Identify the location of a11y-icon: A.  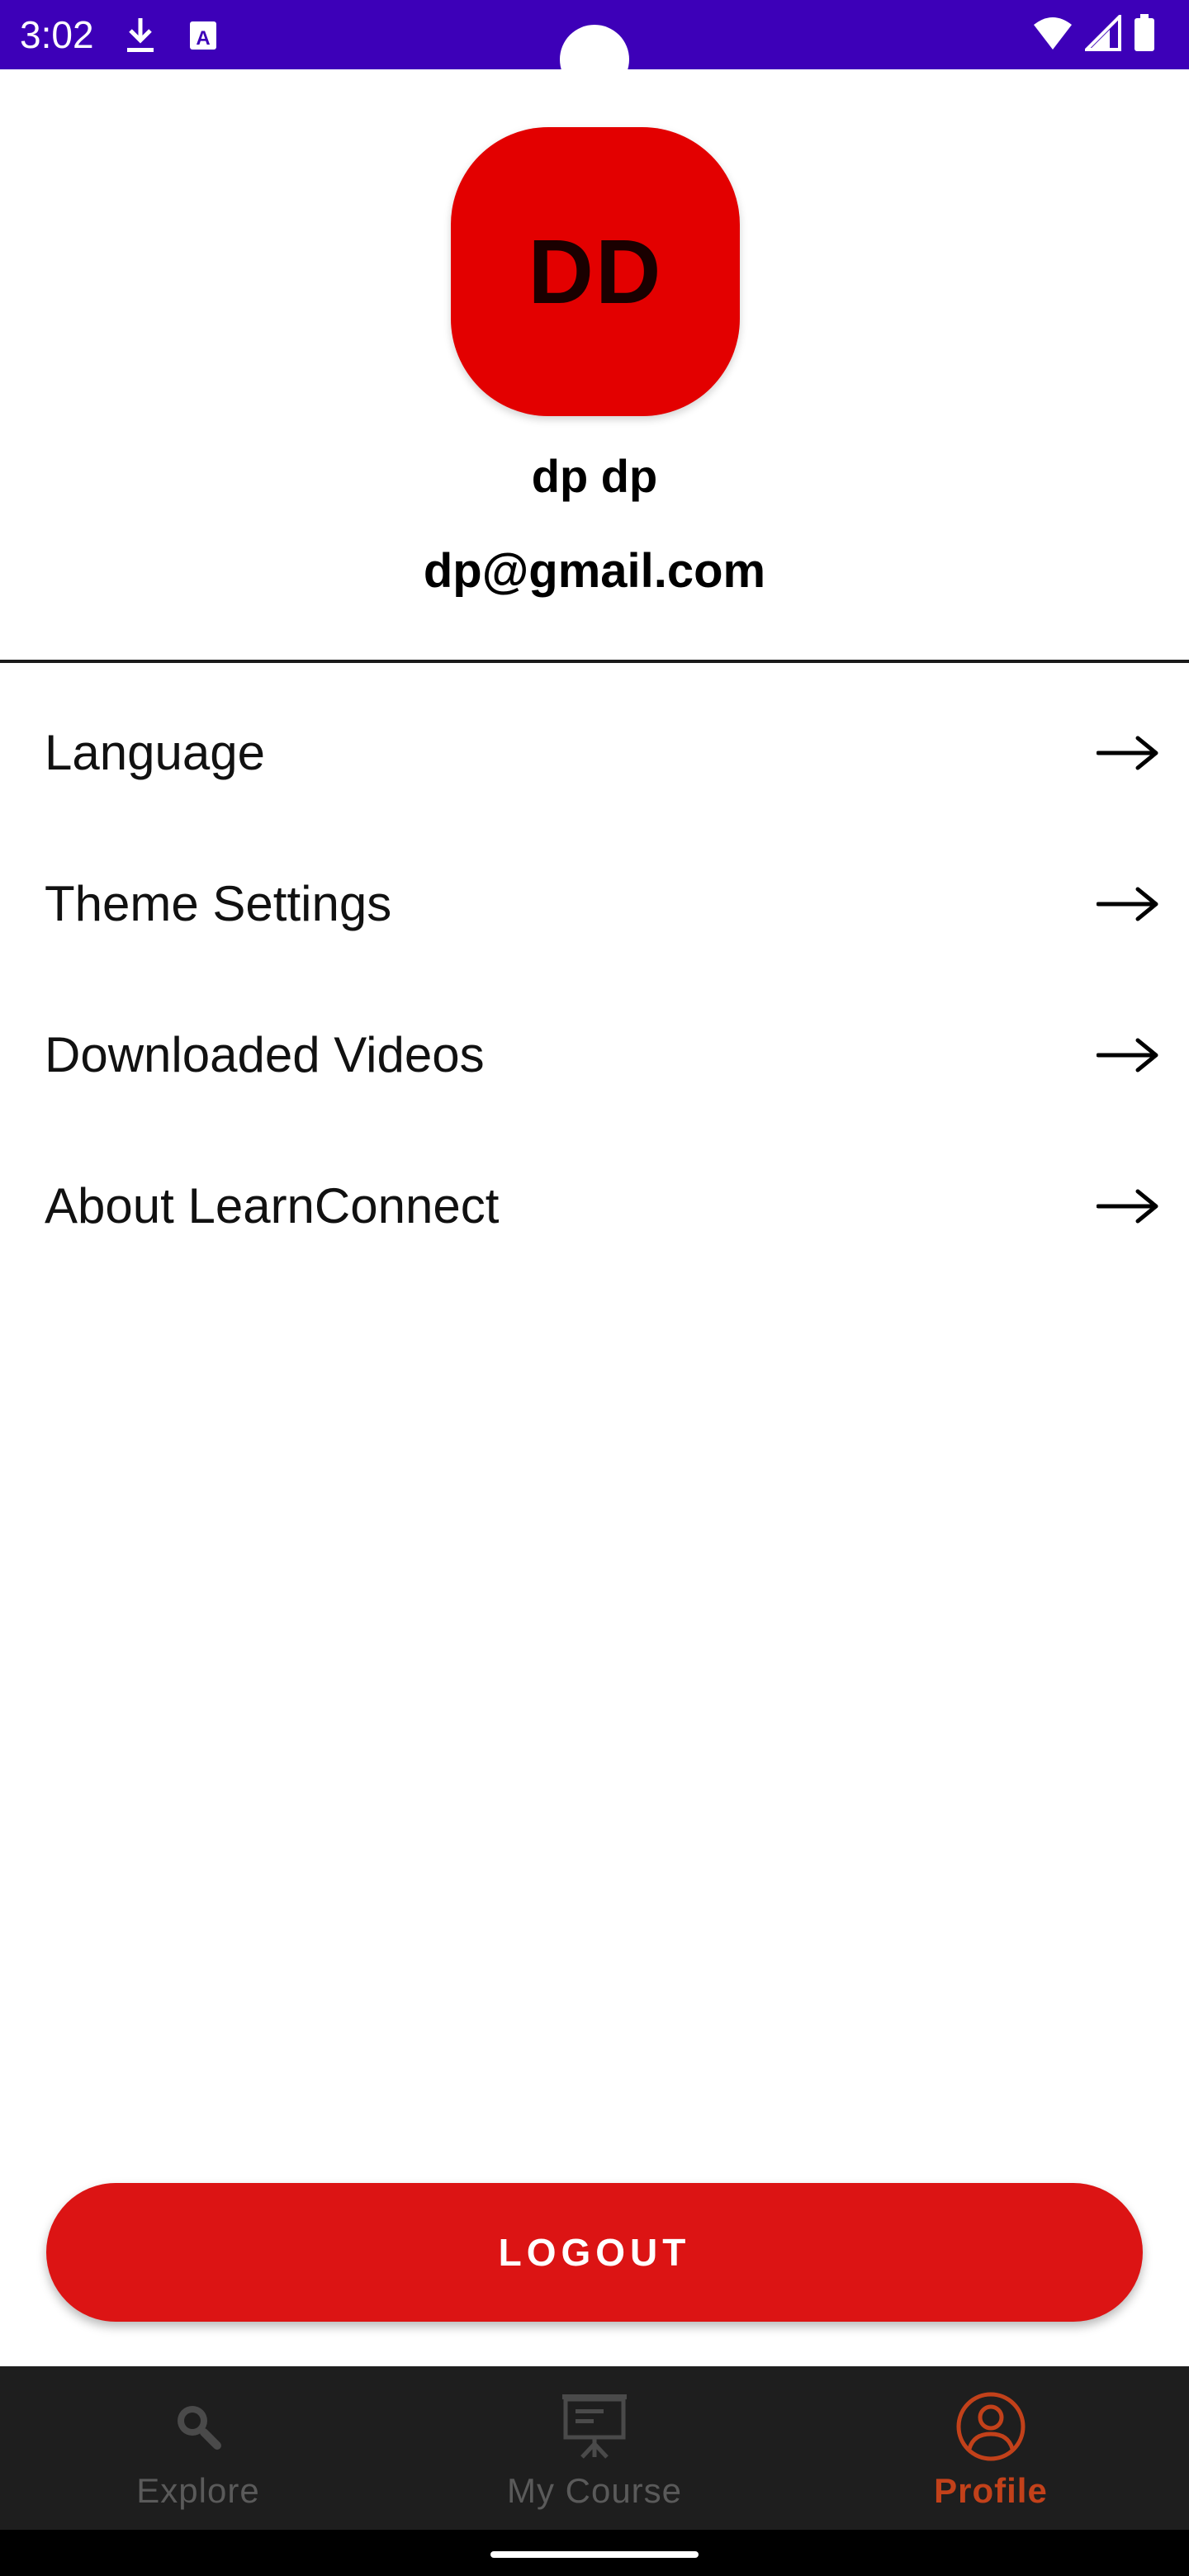
(203, 37).